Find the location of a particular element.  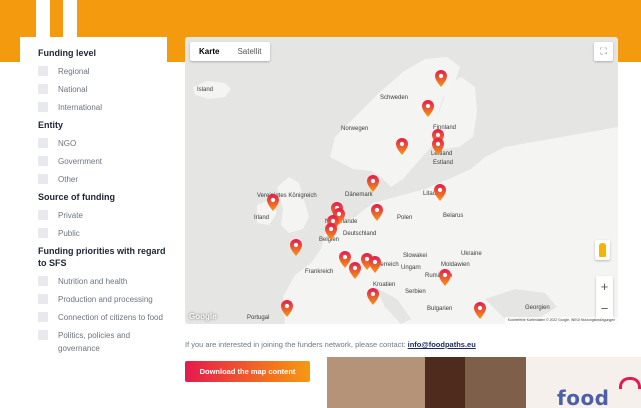

zoom-control: + − is located at coordinates (604, 298).